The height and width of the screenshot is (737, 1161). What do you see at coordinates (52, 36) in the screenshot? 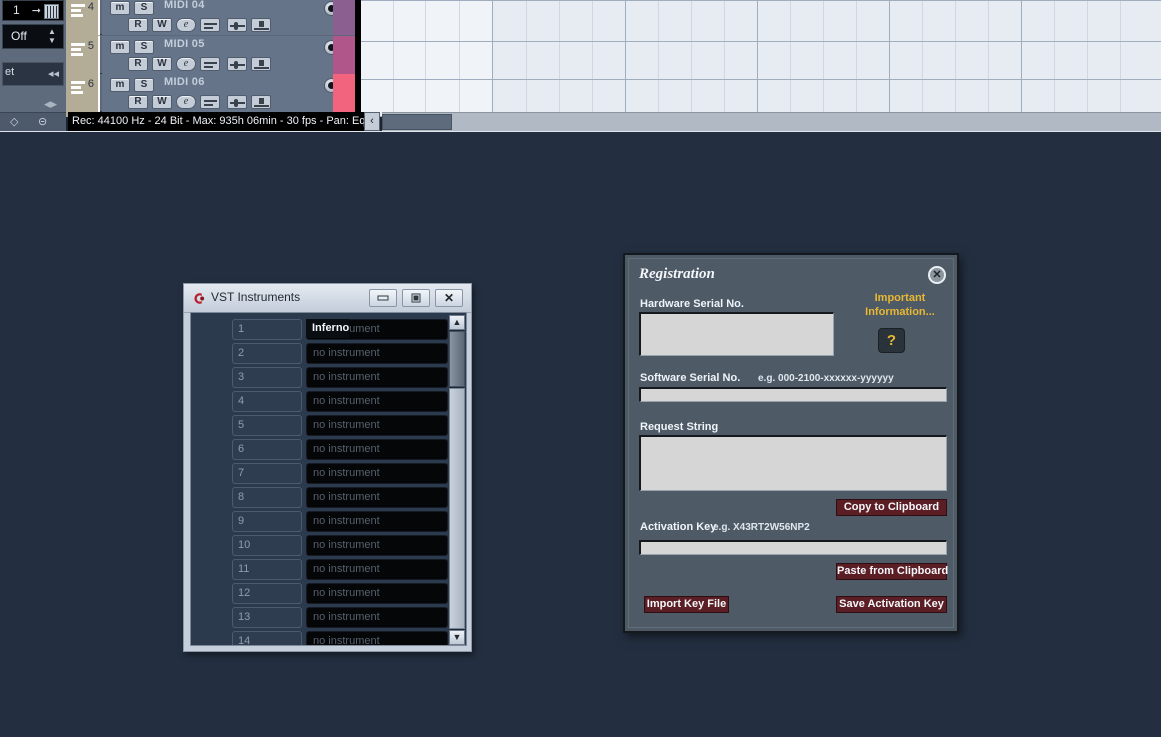
I see `spinner-icon: ▲ ▼` at bounding box center [52, 36].